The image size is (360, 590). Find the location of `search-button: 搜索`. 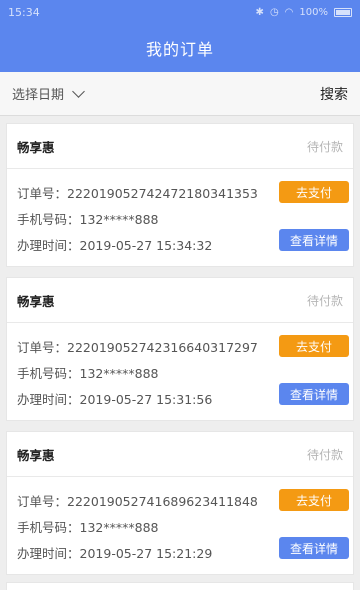

search-button: 搜索 is located at coordinates (334, 94).